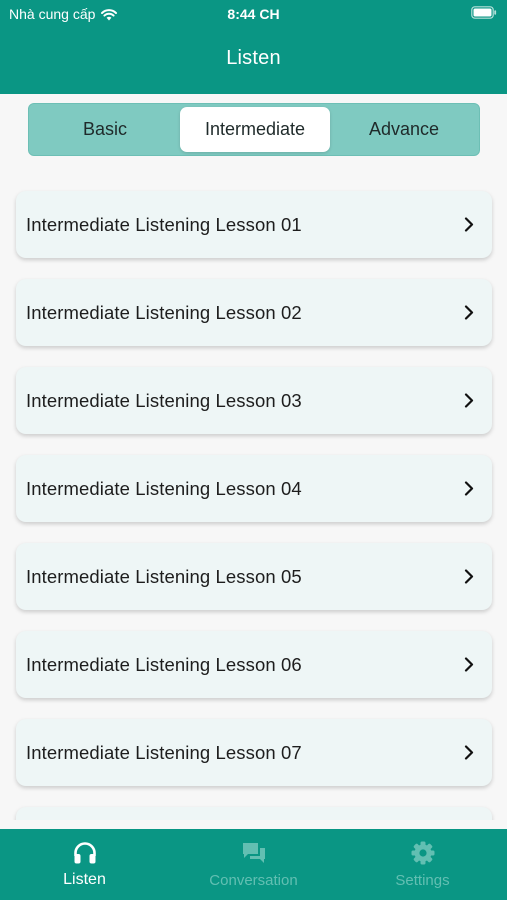 This screenshot has height=900, width=507. What do you see at coordinates (254, 853) in the screenshot?
I see `chat-bubbles-icon` at bounding box center [254, 853].